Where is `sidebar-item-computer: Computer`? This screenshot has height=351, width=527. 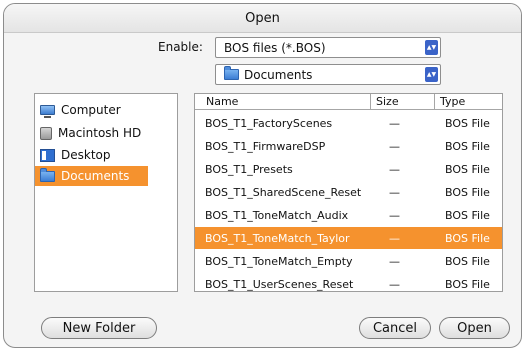 sidebar-item-computer: Computer is located at coordinates (91, 110).